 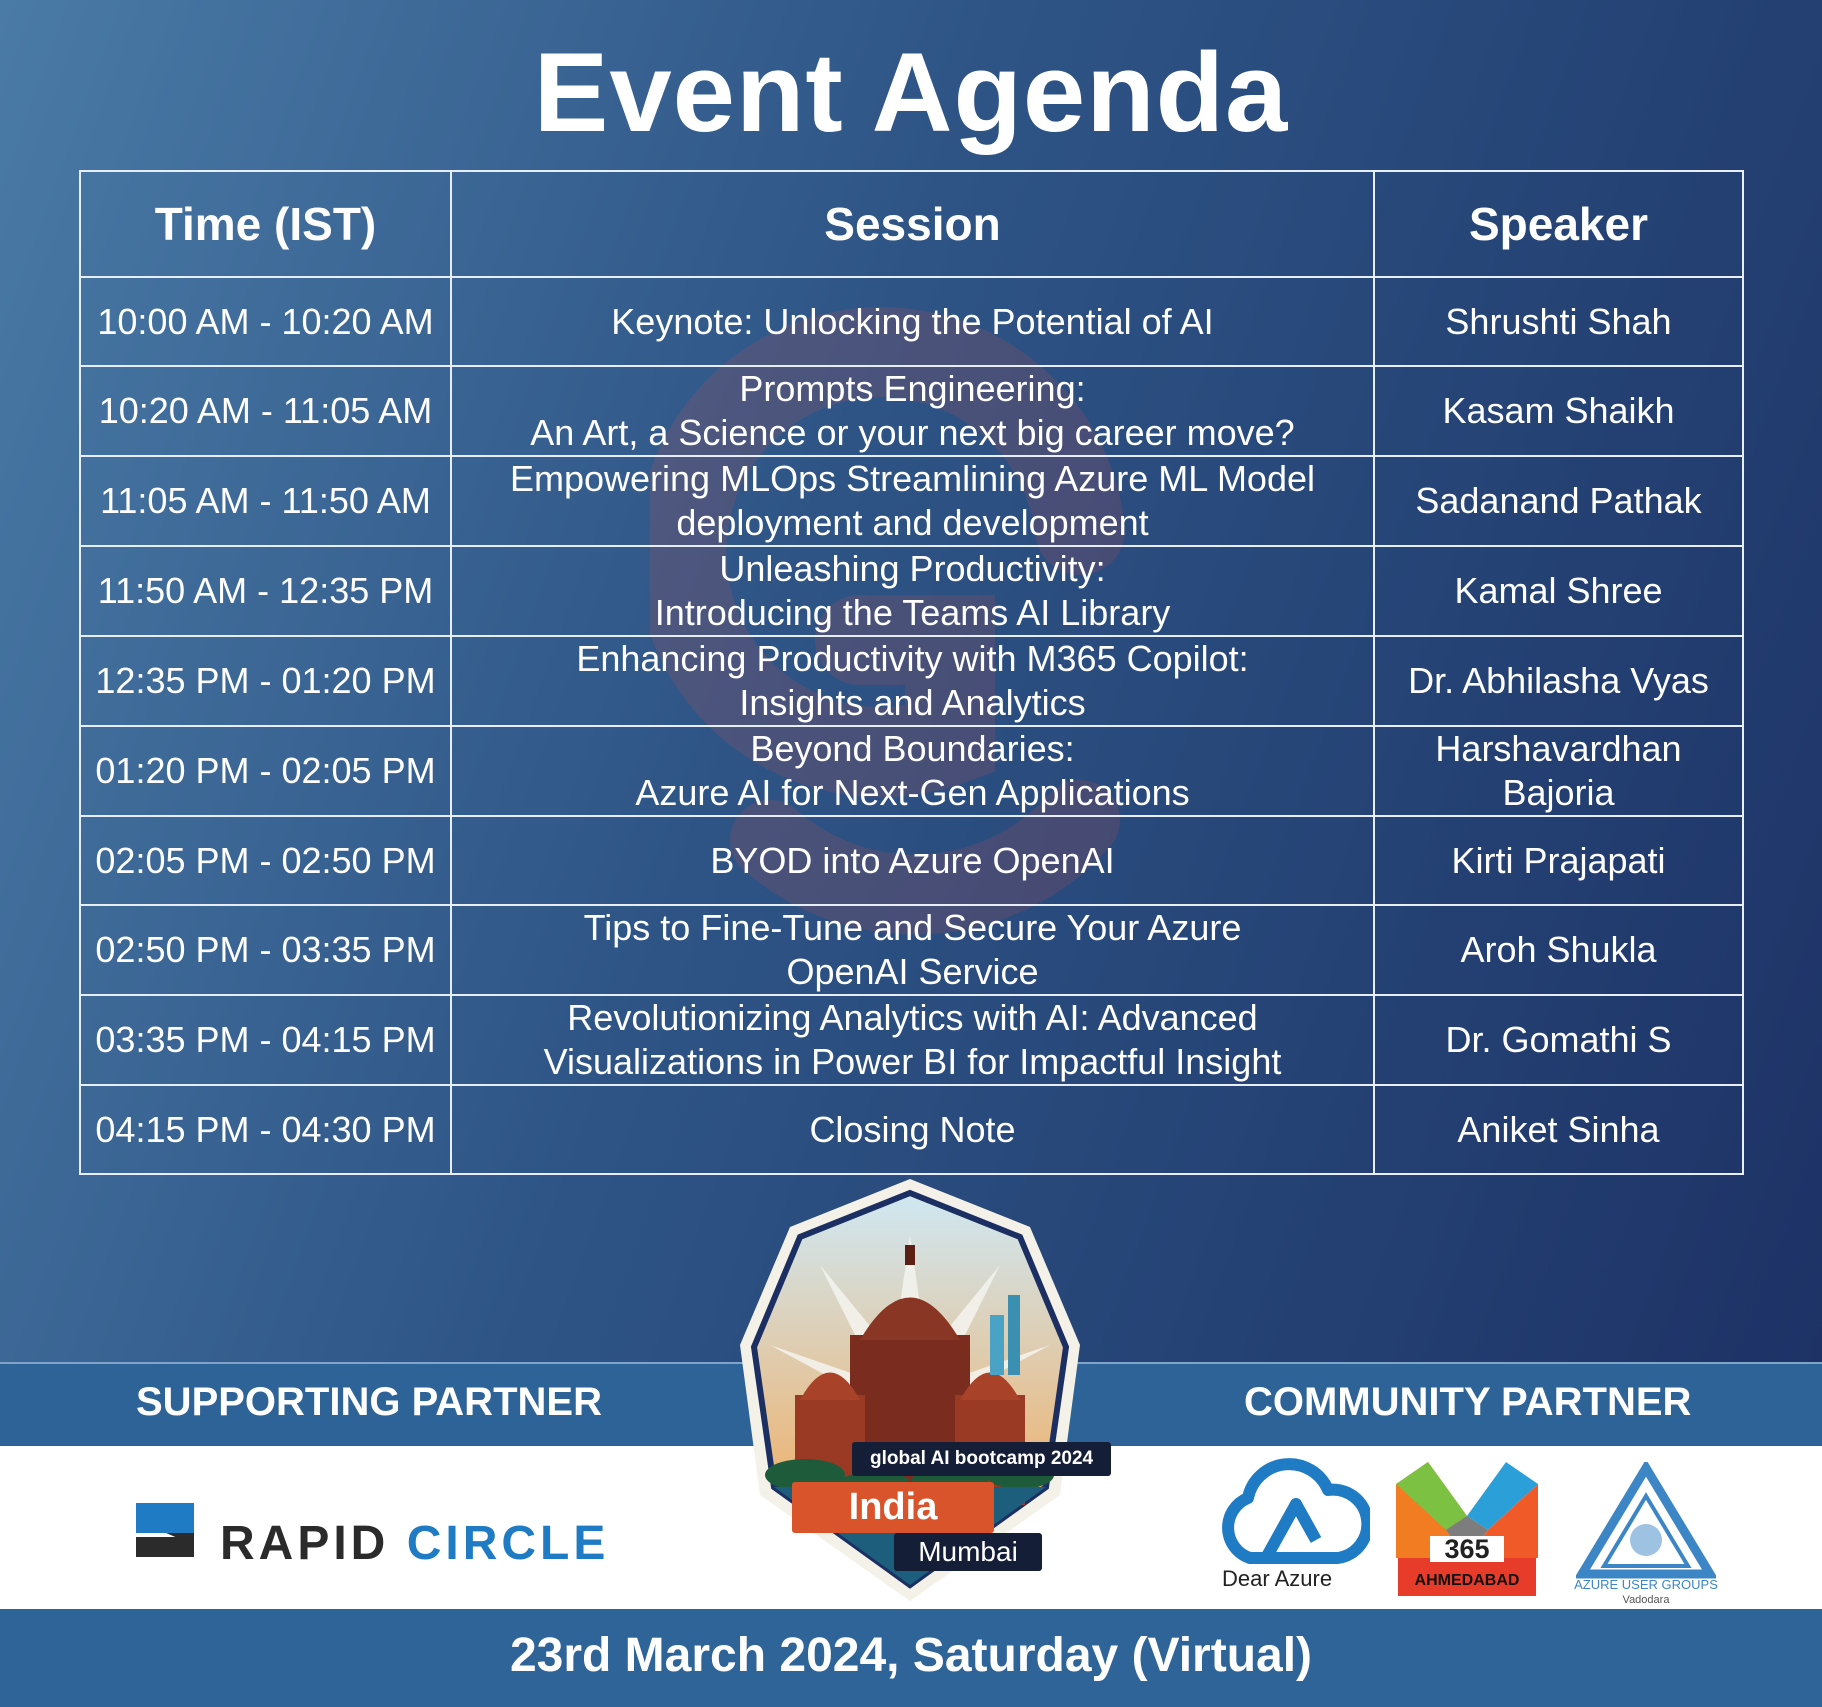 What do you see at coordinates (1296, 1511) in the screenshot?
I see `dear-azure-cloud-icon` at bounding box center [1296, 1511].